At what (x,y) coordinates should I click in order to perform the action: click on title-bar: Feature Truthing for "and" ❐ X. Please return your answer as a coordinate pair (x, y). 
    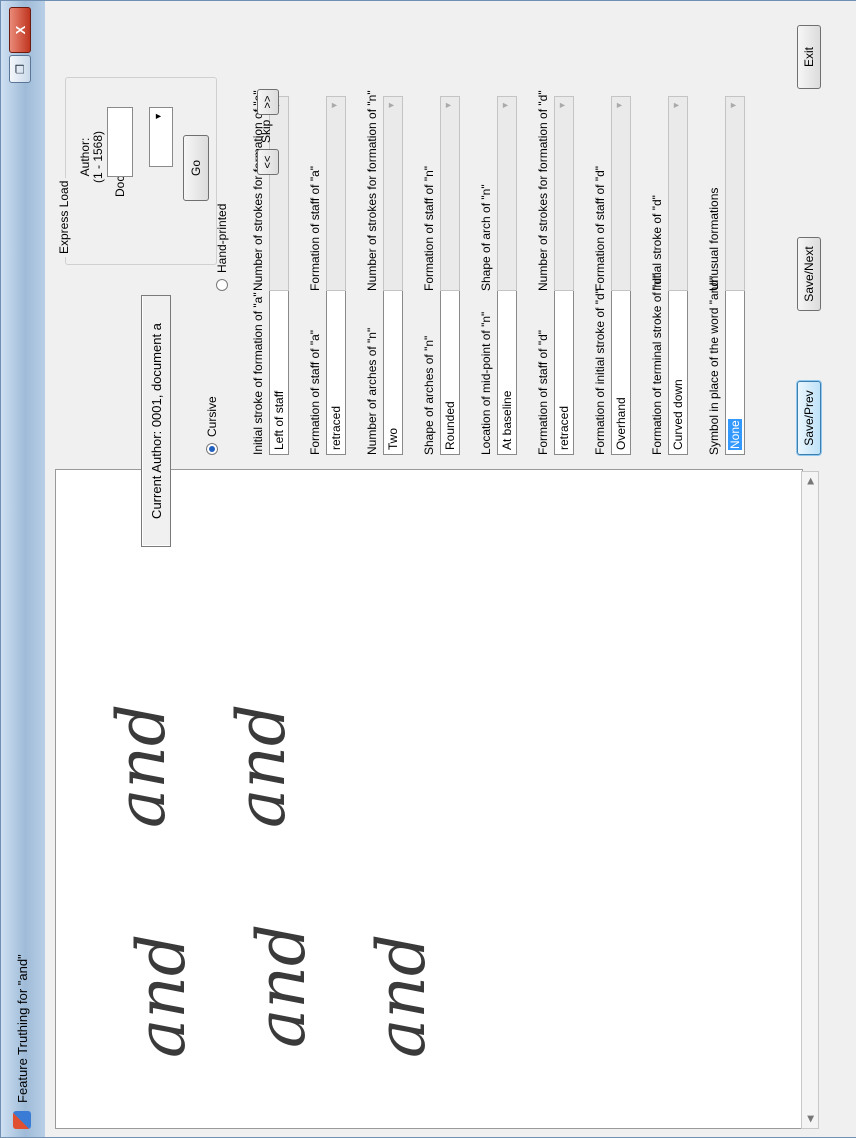
    Looking at the image, I should click on (23, 569).